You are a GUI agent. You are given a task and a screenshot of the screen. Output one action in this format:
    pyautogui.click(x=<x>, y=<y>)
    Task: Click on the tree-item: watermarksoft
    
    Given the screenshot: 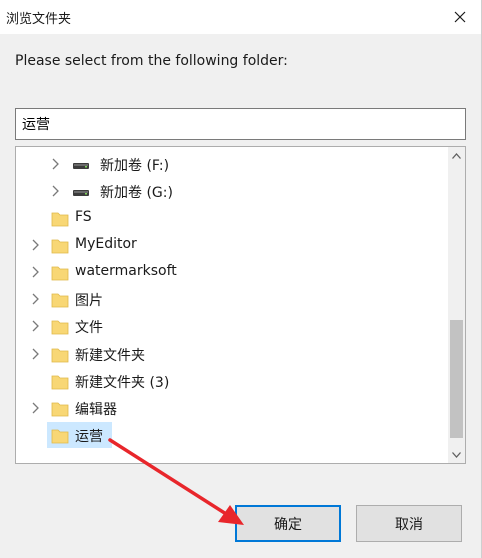 What is the action you would take?
    pyautogui.click(x=226, y=272)
    